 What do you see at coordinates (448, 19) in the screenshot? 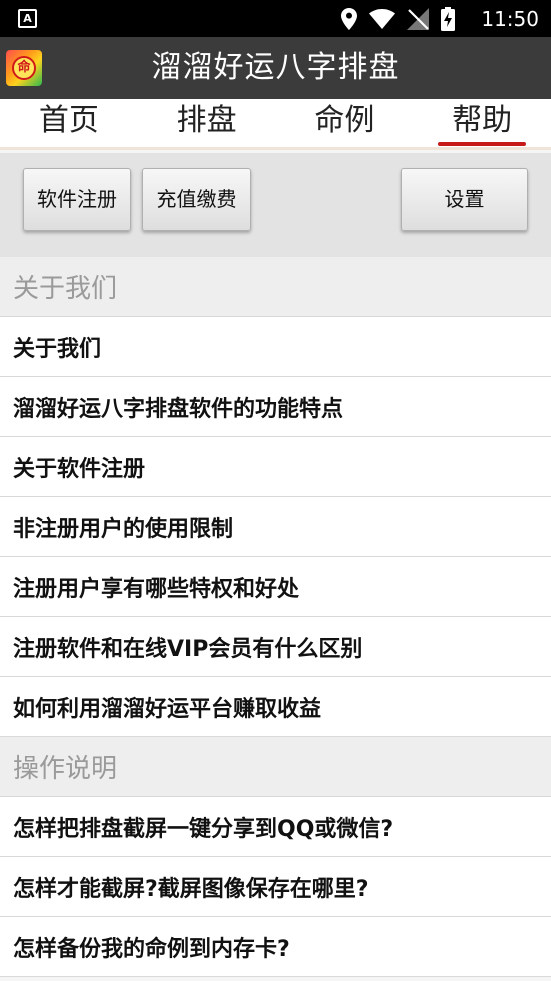
I see `battery-charging-icon` at bounding box center [448, 19].